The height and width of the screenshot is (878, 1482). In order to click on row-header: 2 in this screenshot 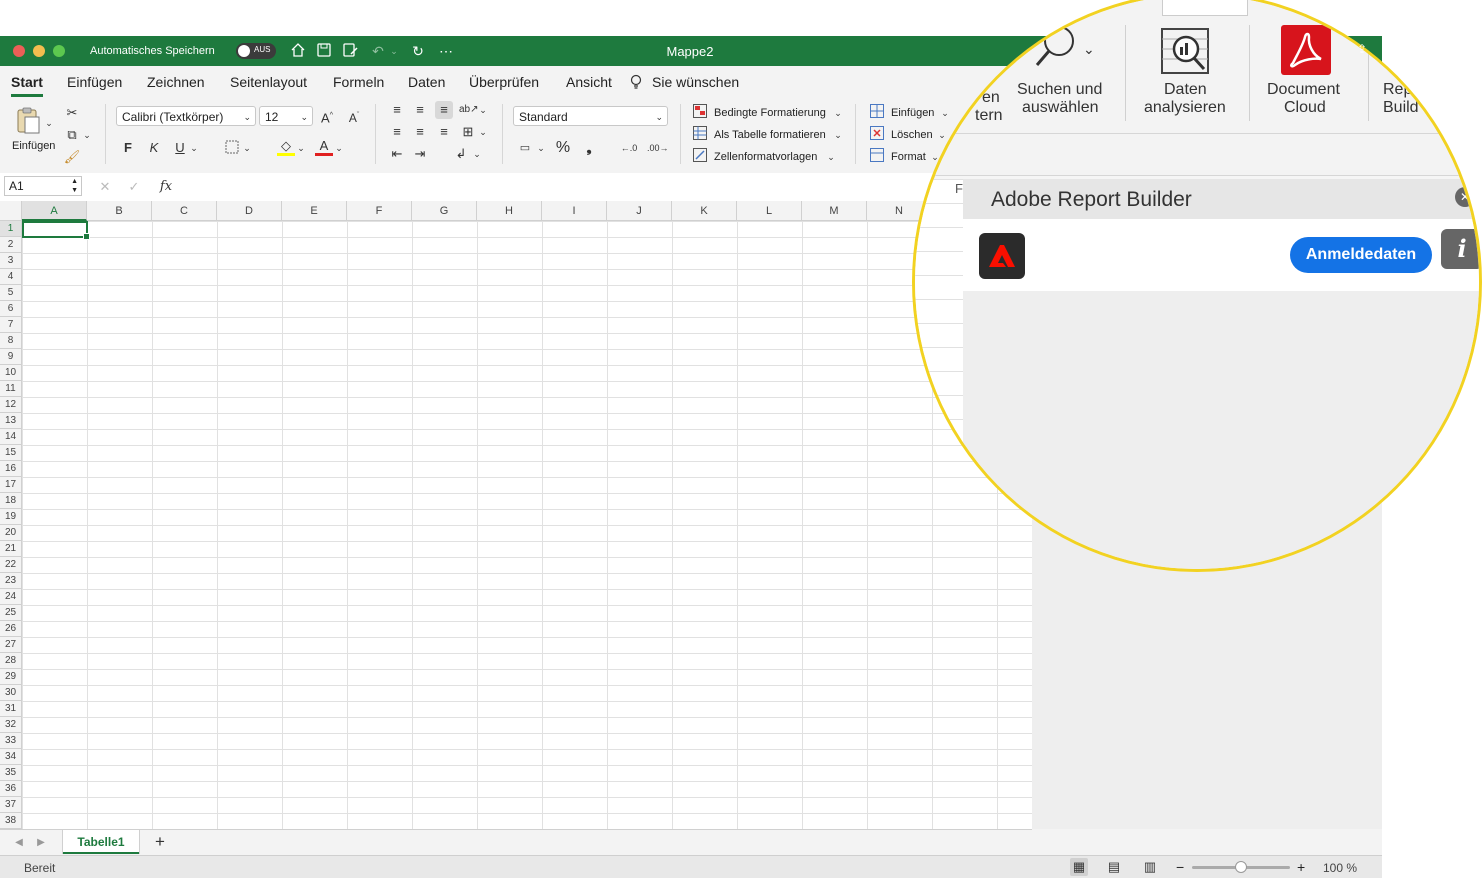, I will do `click(11, 245)`.